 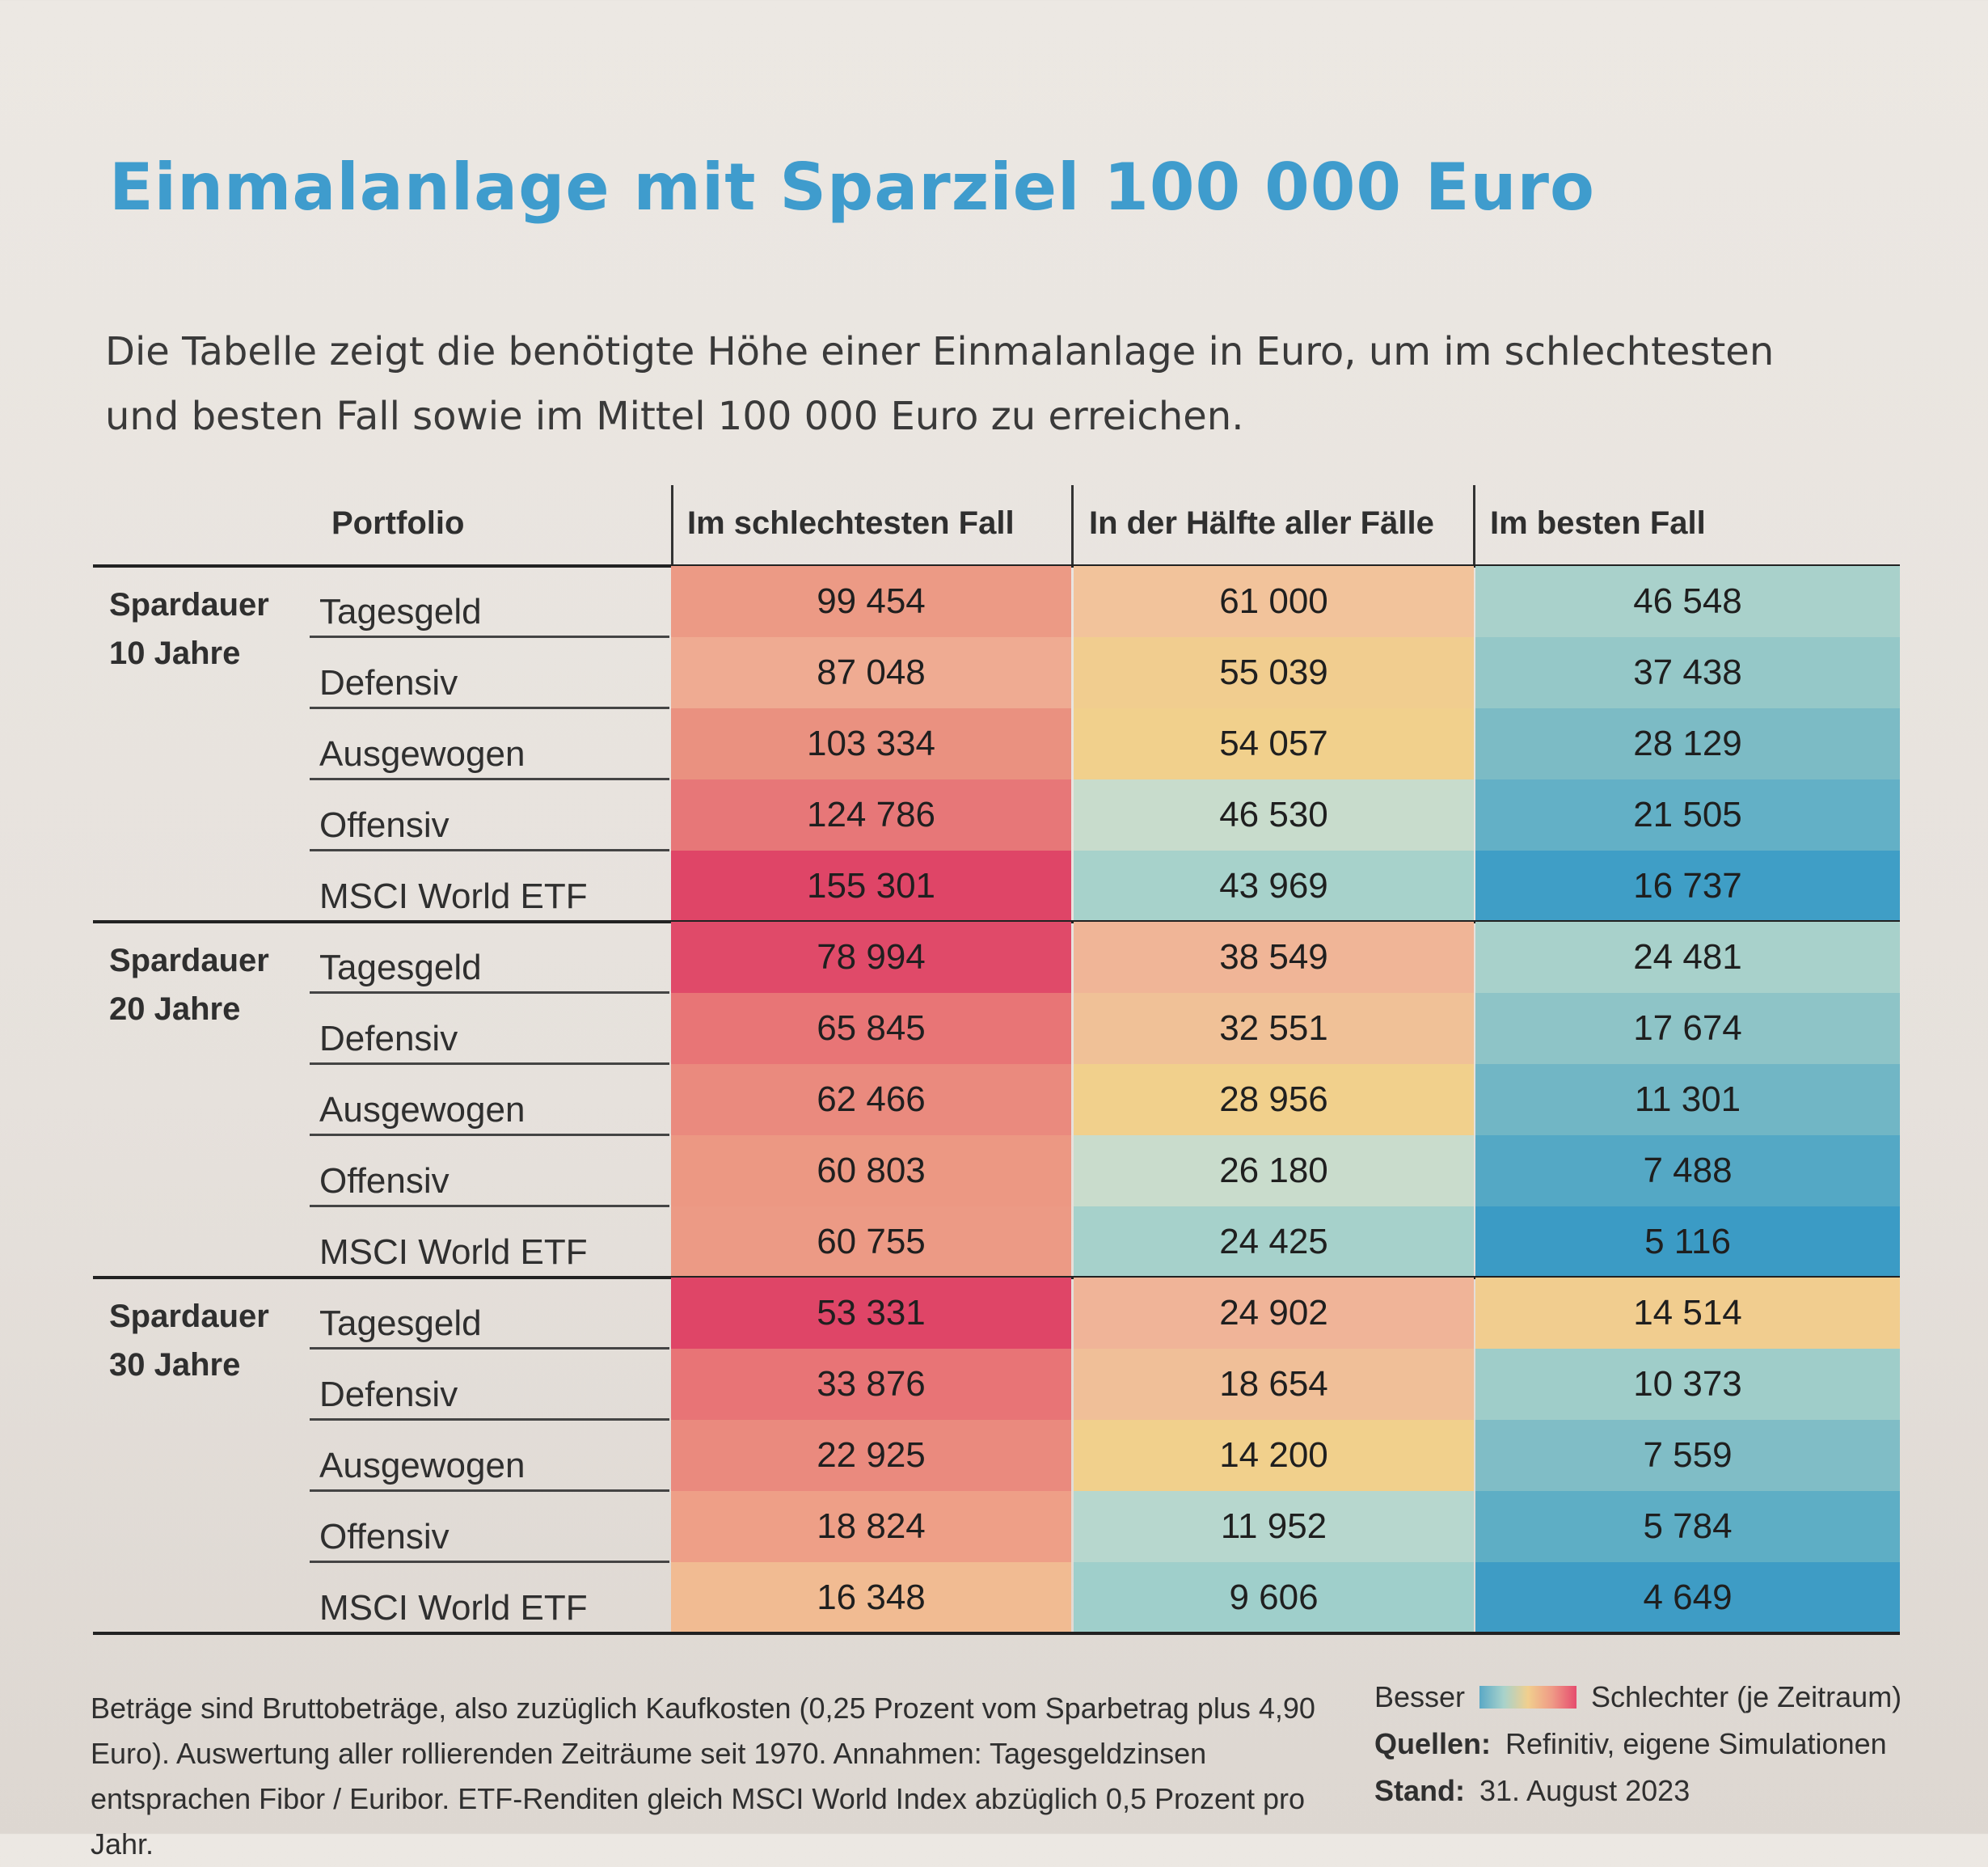 I want to click on value-cell: 18 824, so click(x=871, y=1526).